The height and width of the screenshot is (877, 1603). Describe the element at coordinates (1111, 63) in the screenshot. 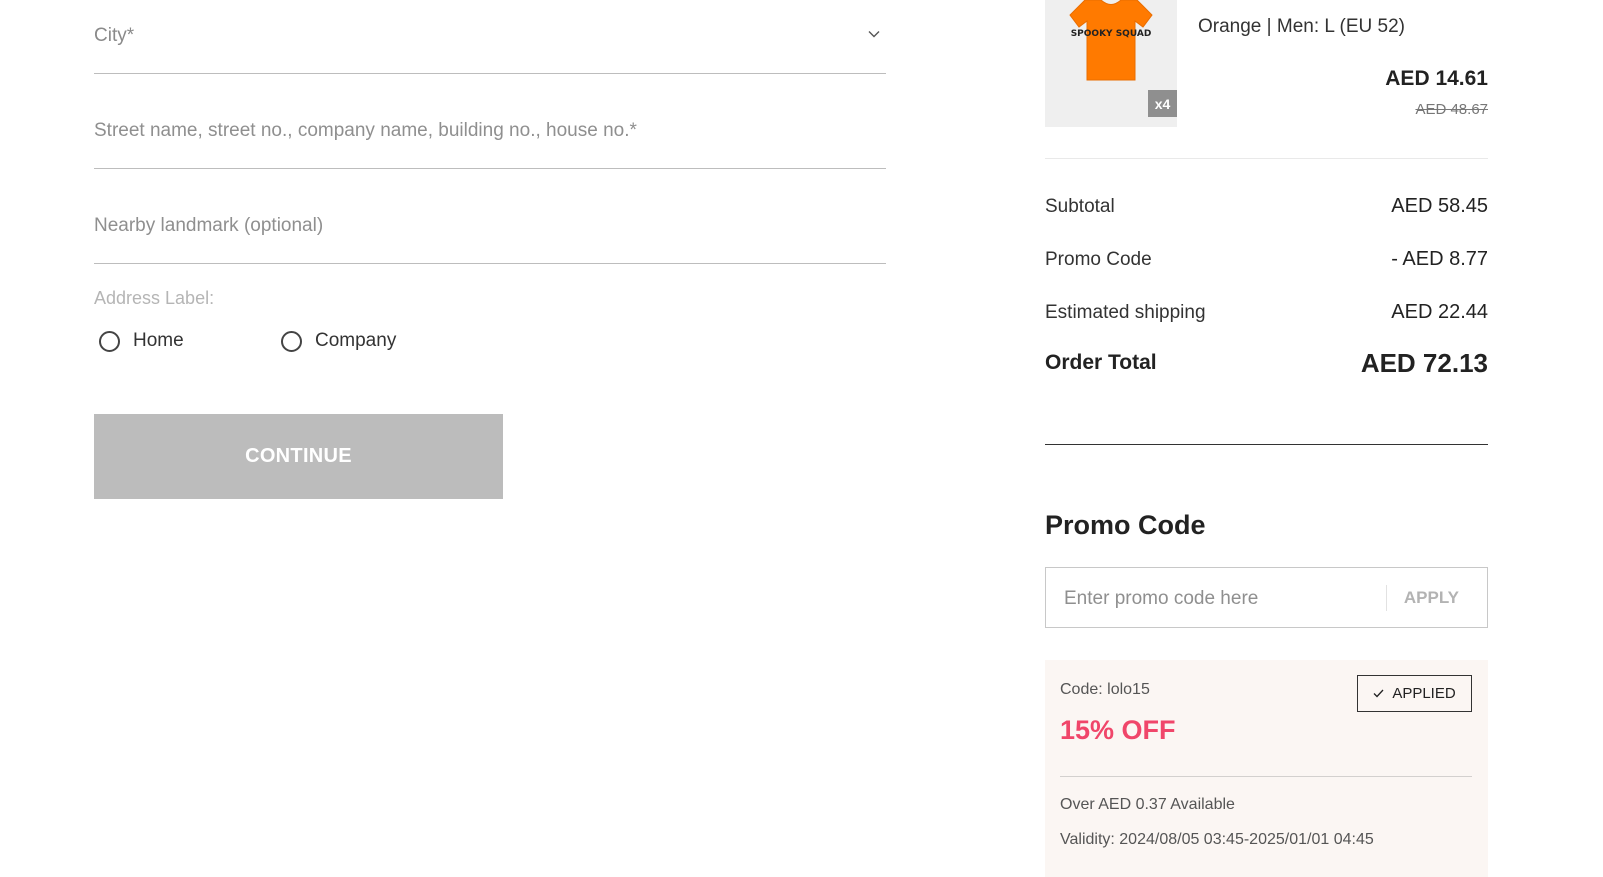

I see `product-thumbnail: SPOOKY SQUAD x4` at that location.